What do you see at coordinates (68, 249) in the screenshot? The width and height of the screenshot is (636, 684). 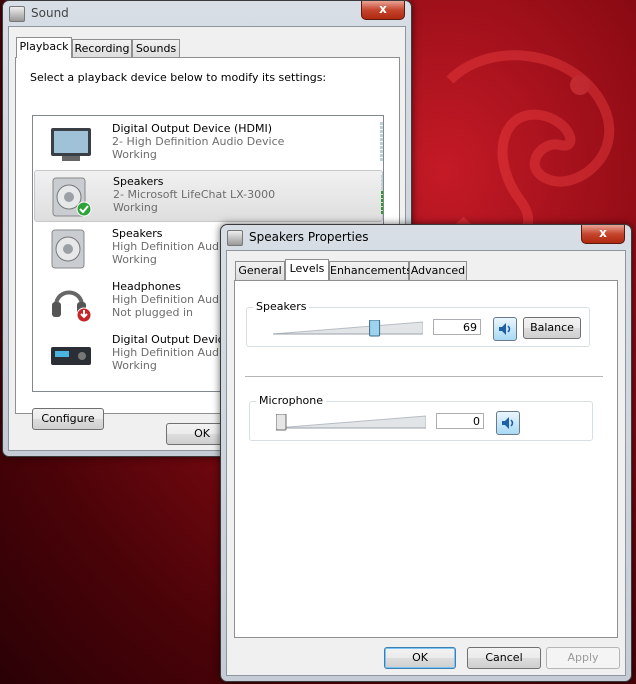 I see `speaker-icon` at bounding box center [68, 249].